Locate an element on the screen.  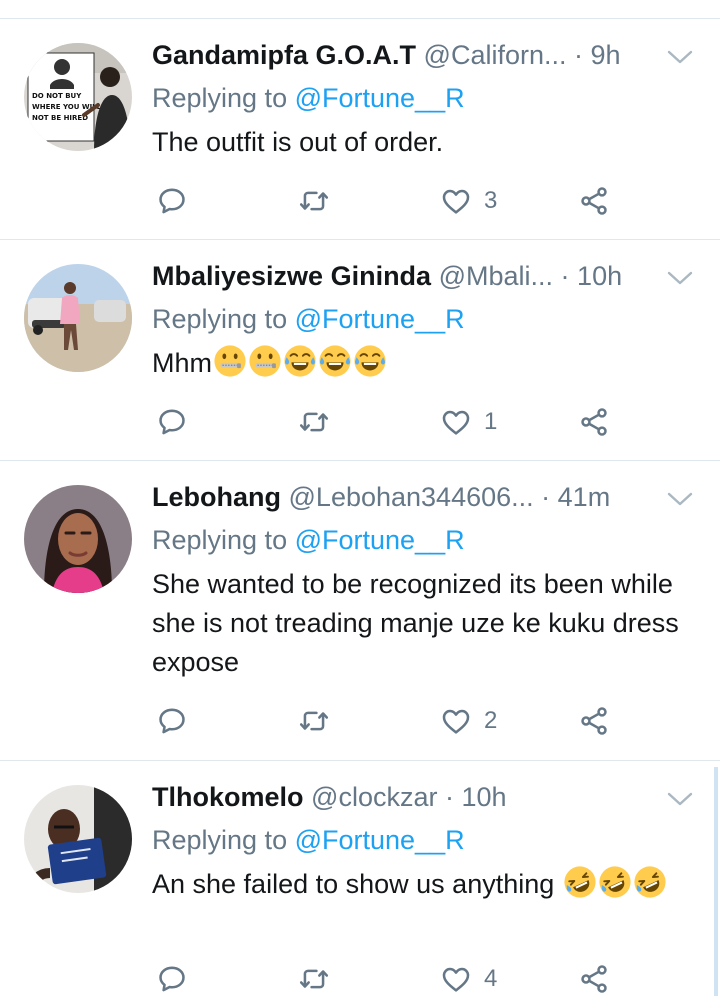
tweet-text: An she failed to show us anything is located at coordinates (422, 884).